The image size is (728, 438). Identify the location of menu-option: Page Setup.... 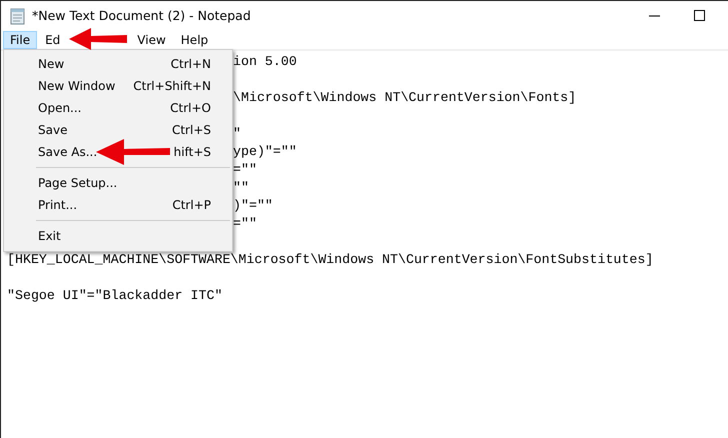
(78, 183).